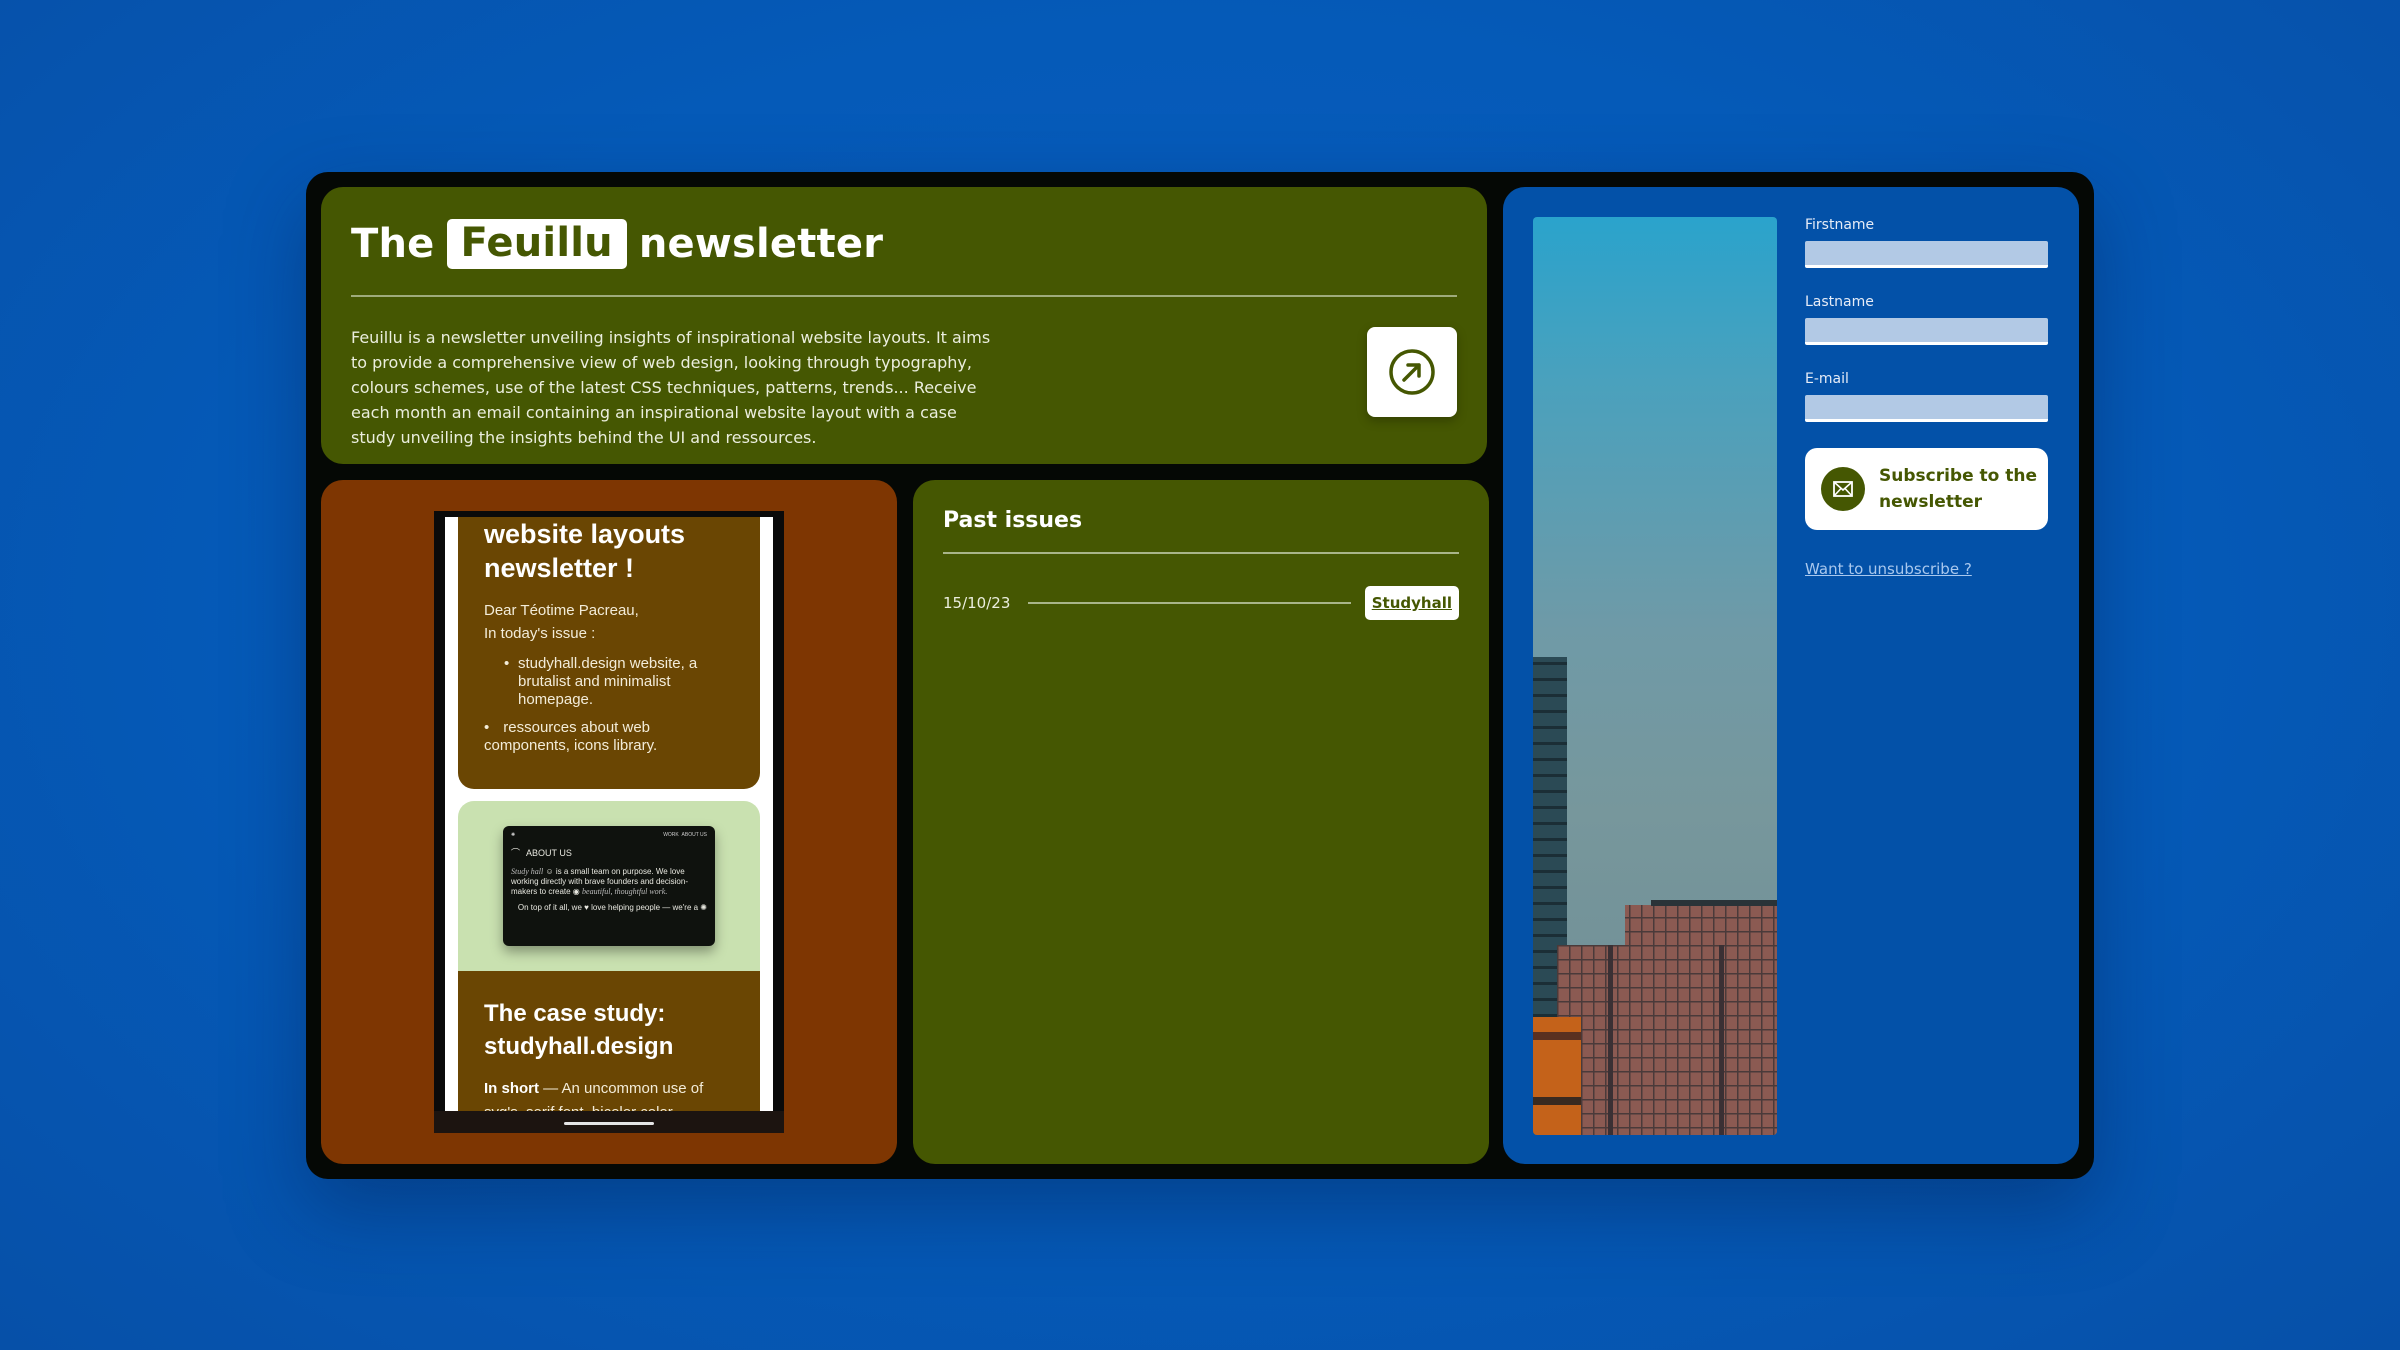  I want to click on issue-leader-line, so click(1189, 603).